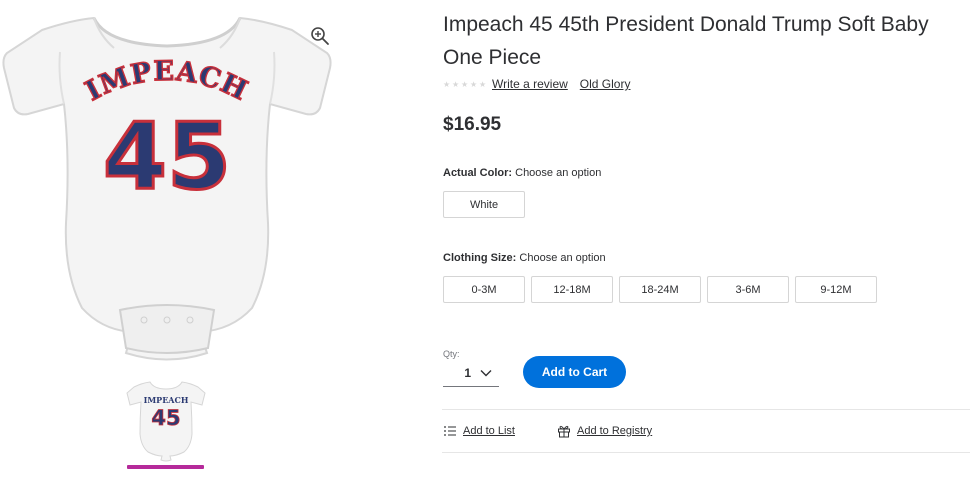  What do you see at coordinates (486, 372) in the screenshot?
I see `chevron-down-icon` at bounding box center [486, 372].